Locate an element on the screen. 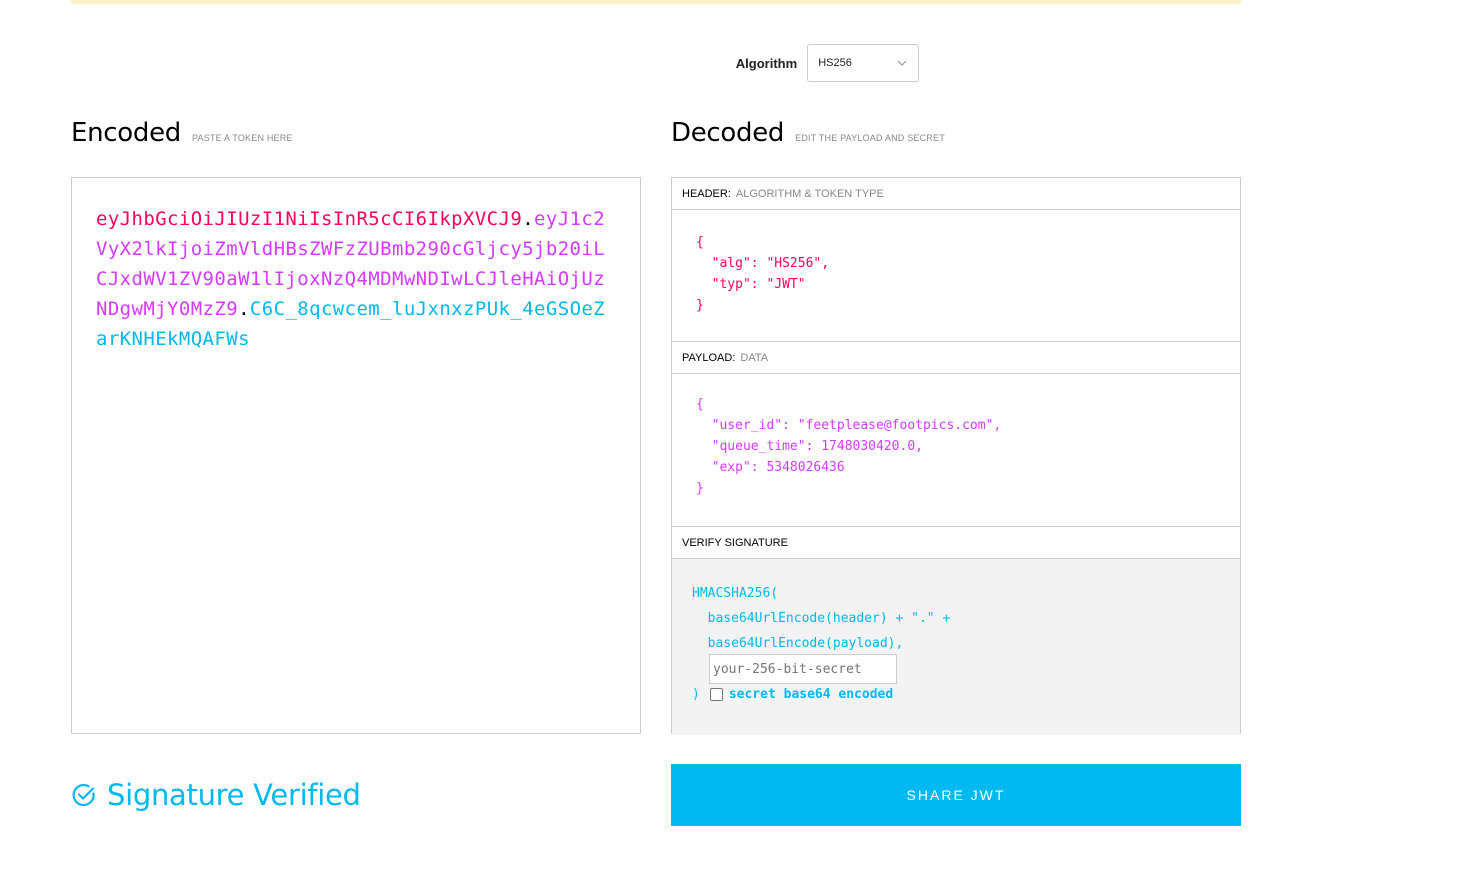 This screenshot has width=1475, height=889. algorithm-label: Algorithm is located at coordinates (766, 63).